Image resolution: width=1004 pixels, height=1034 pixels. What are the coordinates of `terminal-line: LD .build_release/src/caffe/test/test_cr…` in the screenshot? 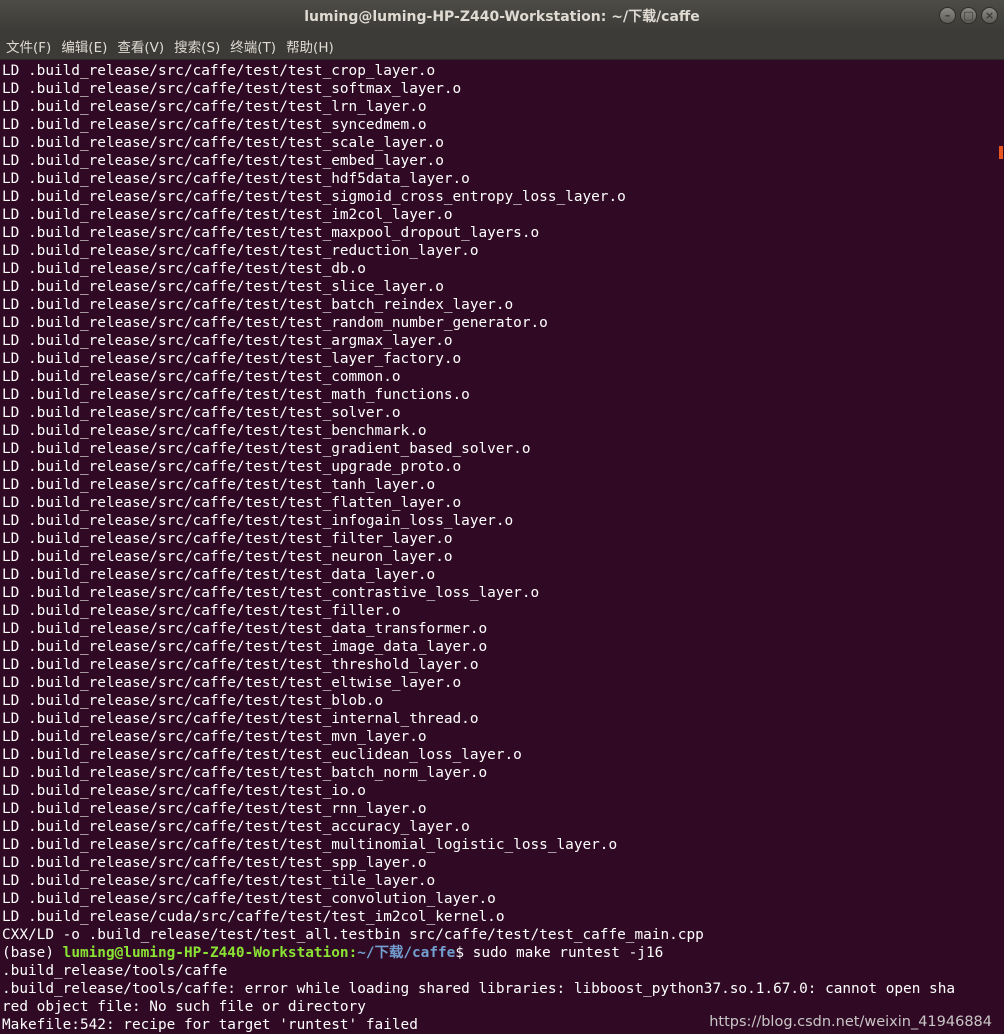 It's located at (219, 71).